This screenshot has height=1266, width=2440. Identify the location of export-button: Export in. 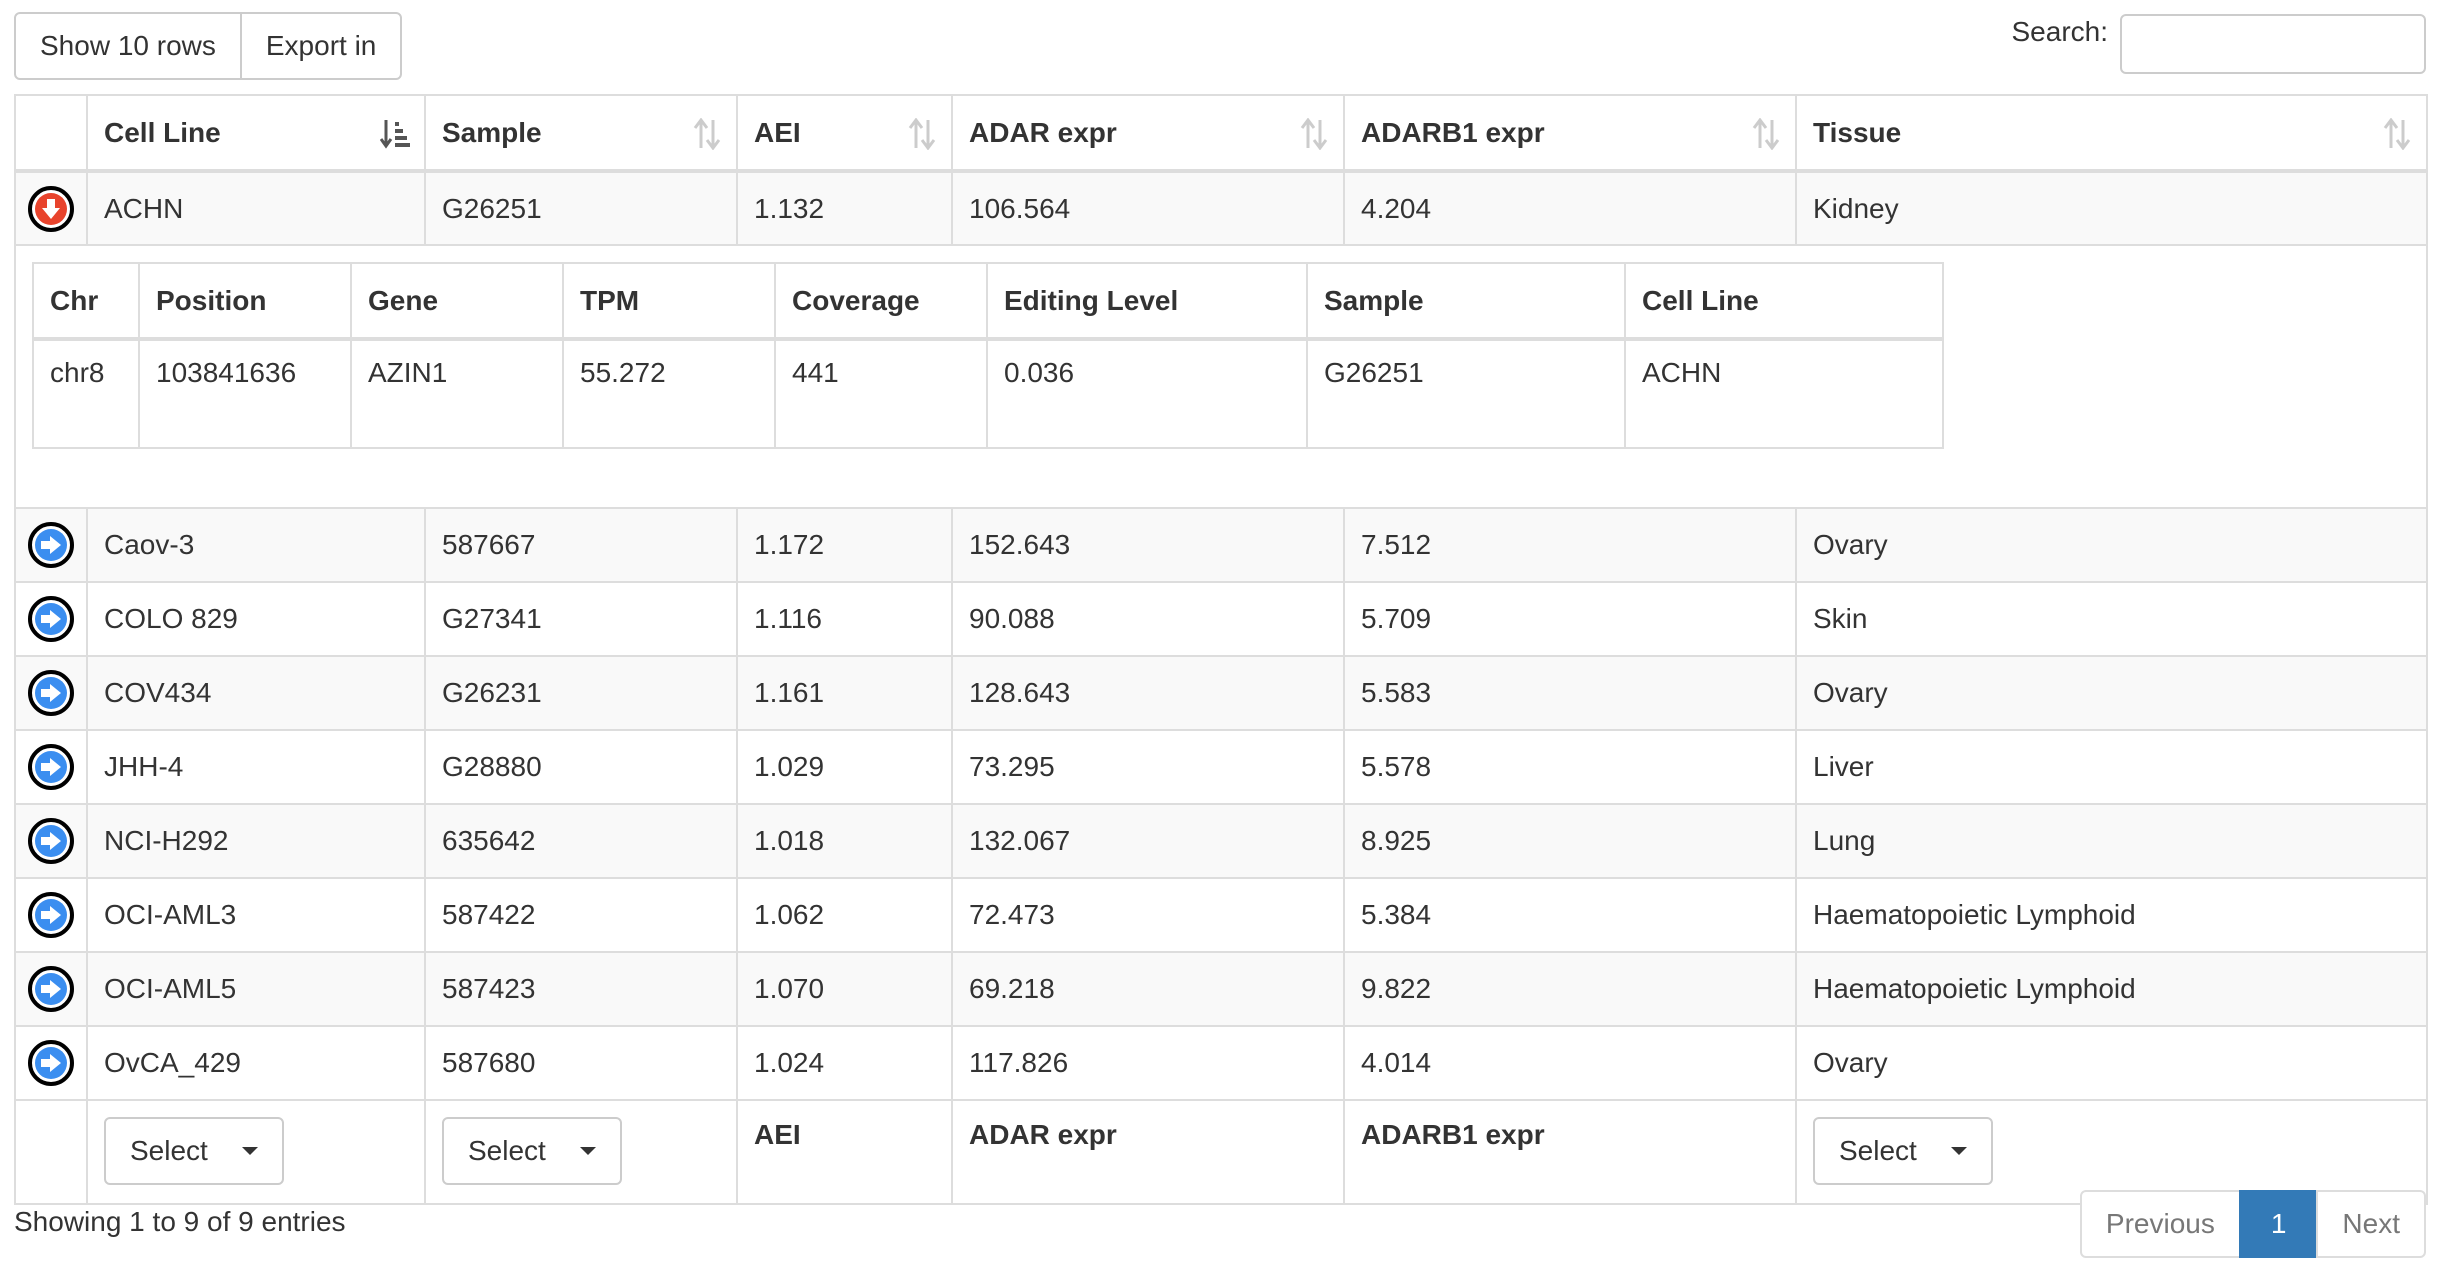
(321, 46).